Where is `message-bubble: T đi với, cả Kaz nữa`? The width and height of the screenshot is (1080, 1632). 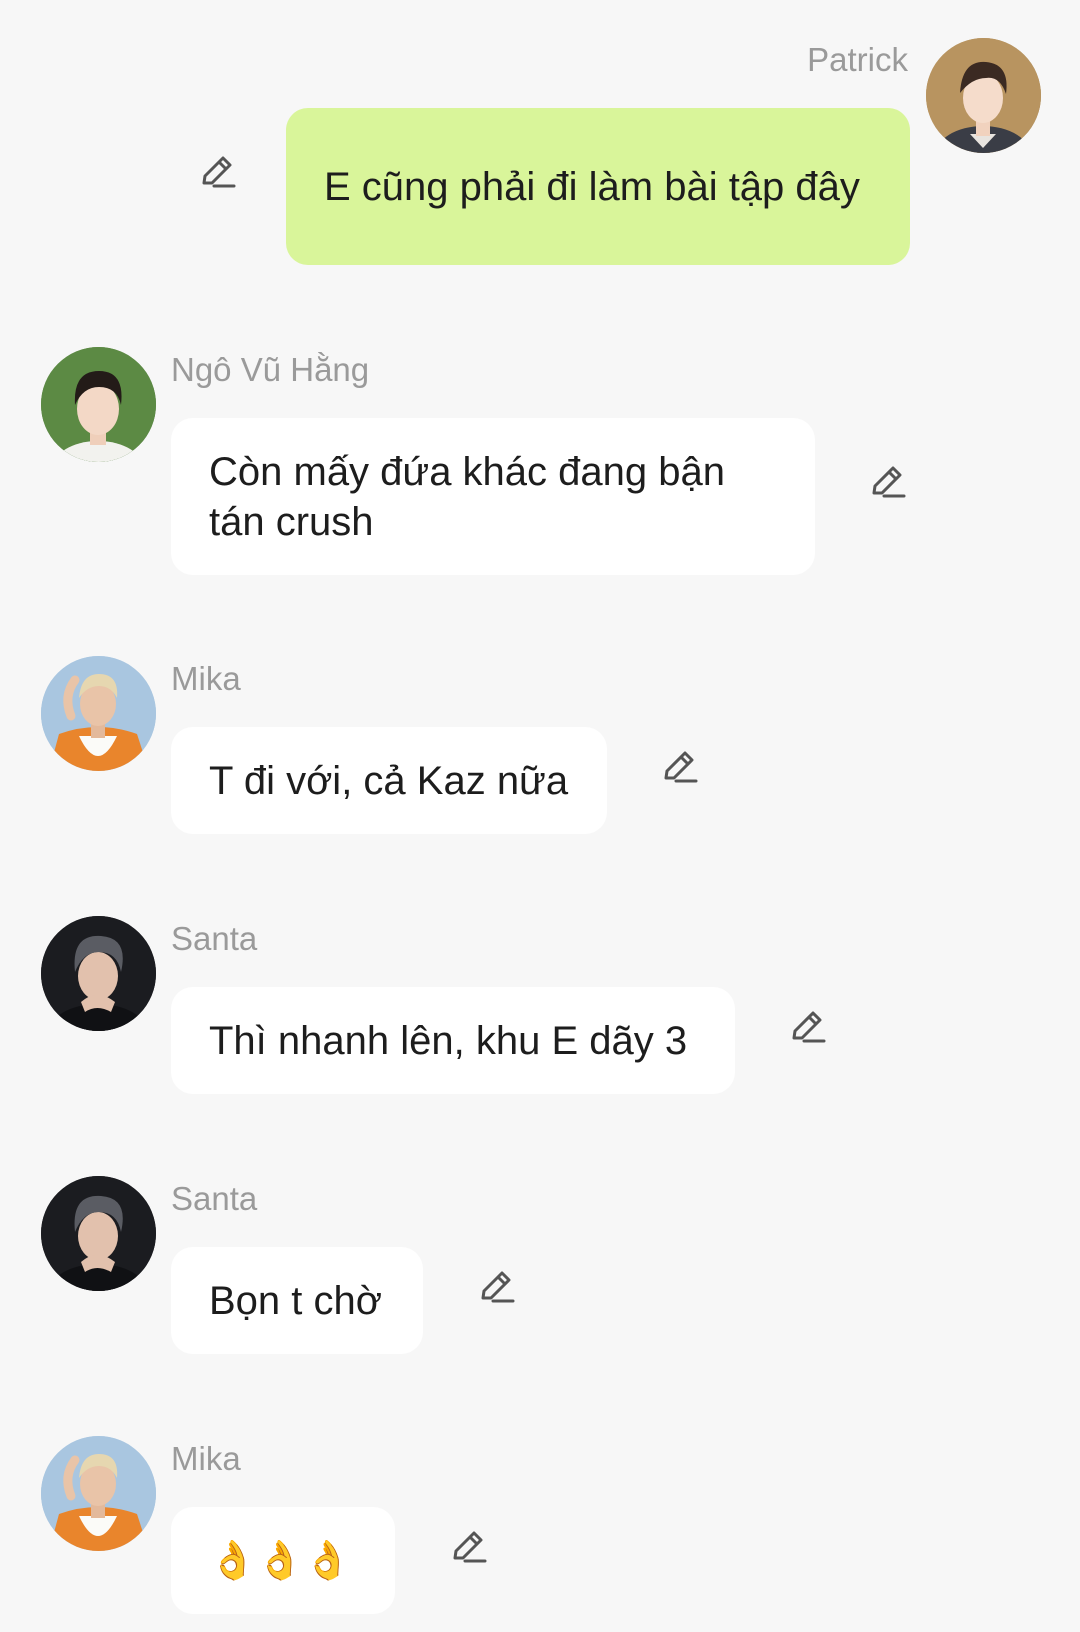 message-bubble: T đi với, cả Kaz nữa is located at coordinates (389, 780).